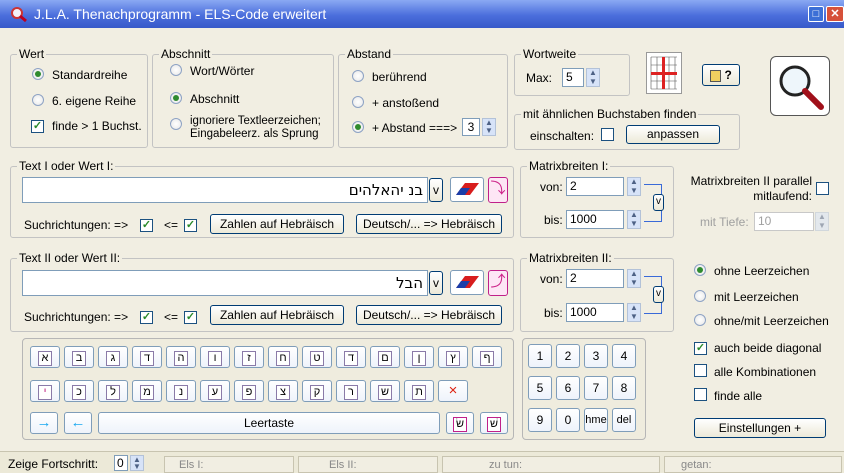 The image size is (844, 473). Describe the element at coordinates (146, 316) in the screenshot. I see `forward2-checkbox: ✓` at that location.